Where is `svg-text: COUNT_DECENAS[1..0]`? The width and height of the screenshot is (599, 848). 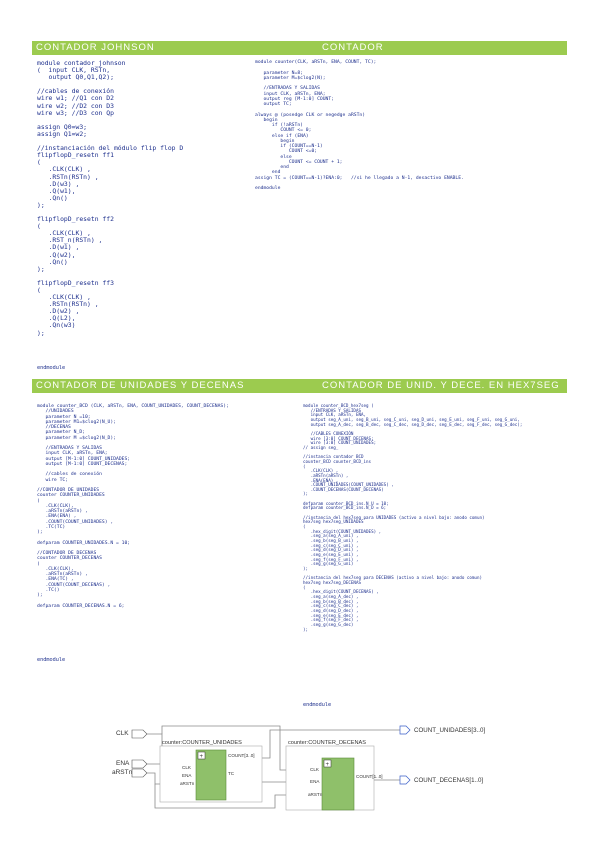
svg-text: COUNT_DECENAS[1..0] is located at coordinates (448, 780).